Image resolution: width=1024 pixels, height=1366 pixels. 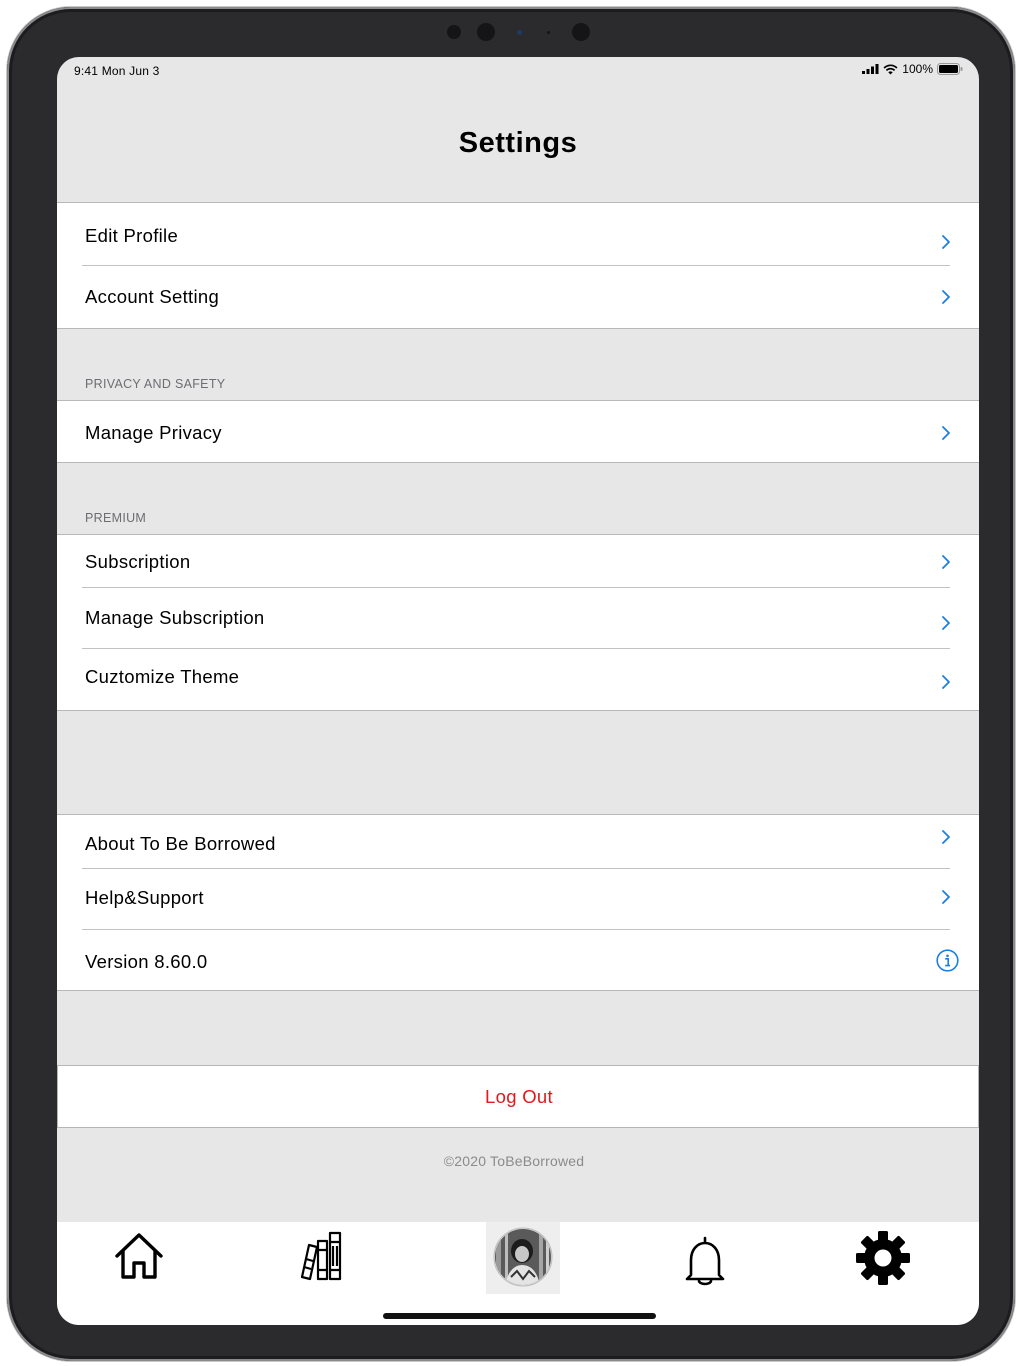 What do you see at coordinates (518, 297) in the screenshot?
I see `settings-row-account-setting: Account Setting` at bounding box center [518, 297].